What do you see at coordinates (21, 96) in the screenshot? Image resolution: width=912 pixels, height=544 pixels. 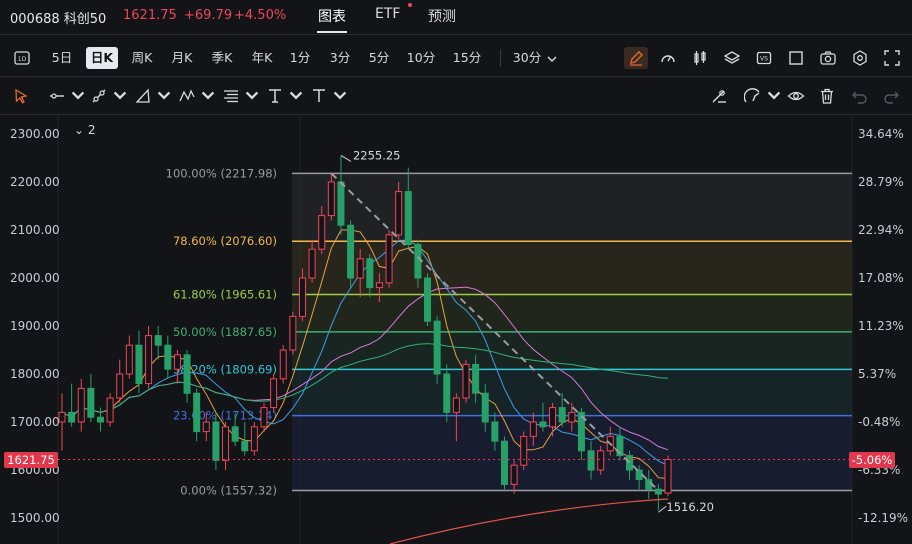 I see `cursor-tool` at bounding box center [21, 96].